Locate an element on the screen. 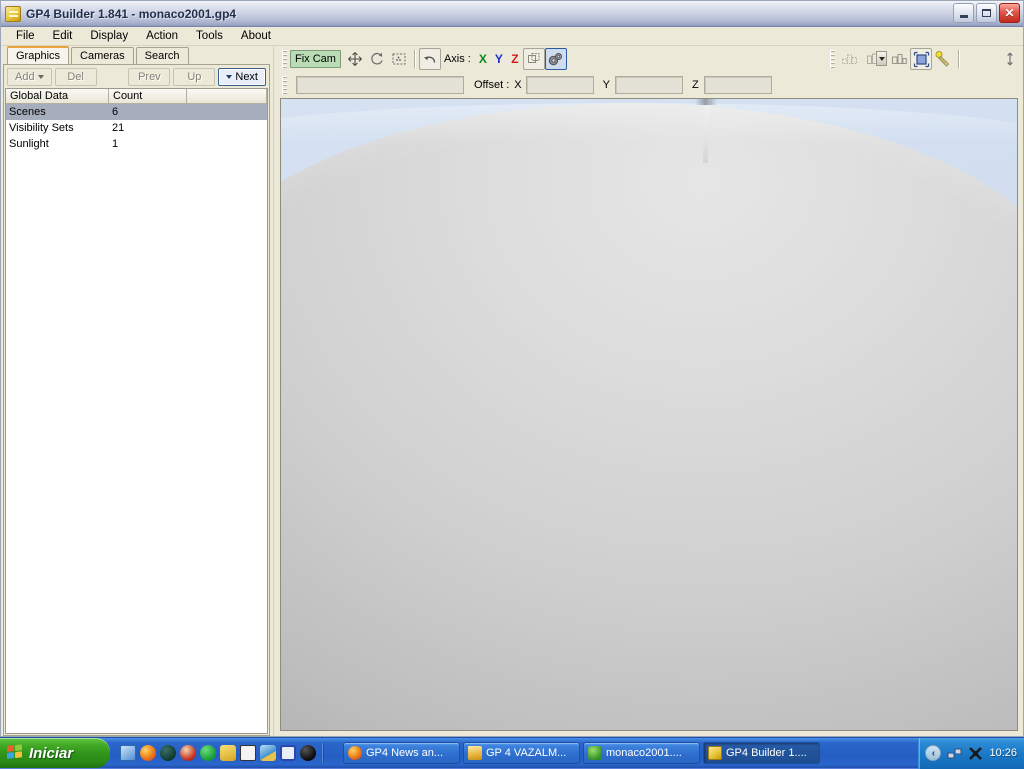  start-button: Iniciar is located at coordinates (55, 753).